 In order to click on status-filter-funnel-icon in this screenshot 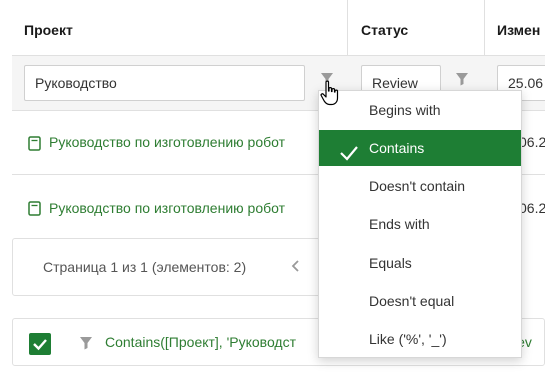, I will do `click(462, 79)`.